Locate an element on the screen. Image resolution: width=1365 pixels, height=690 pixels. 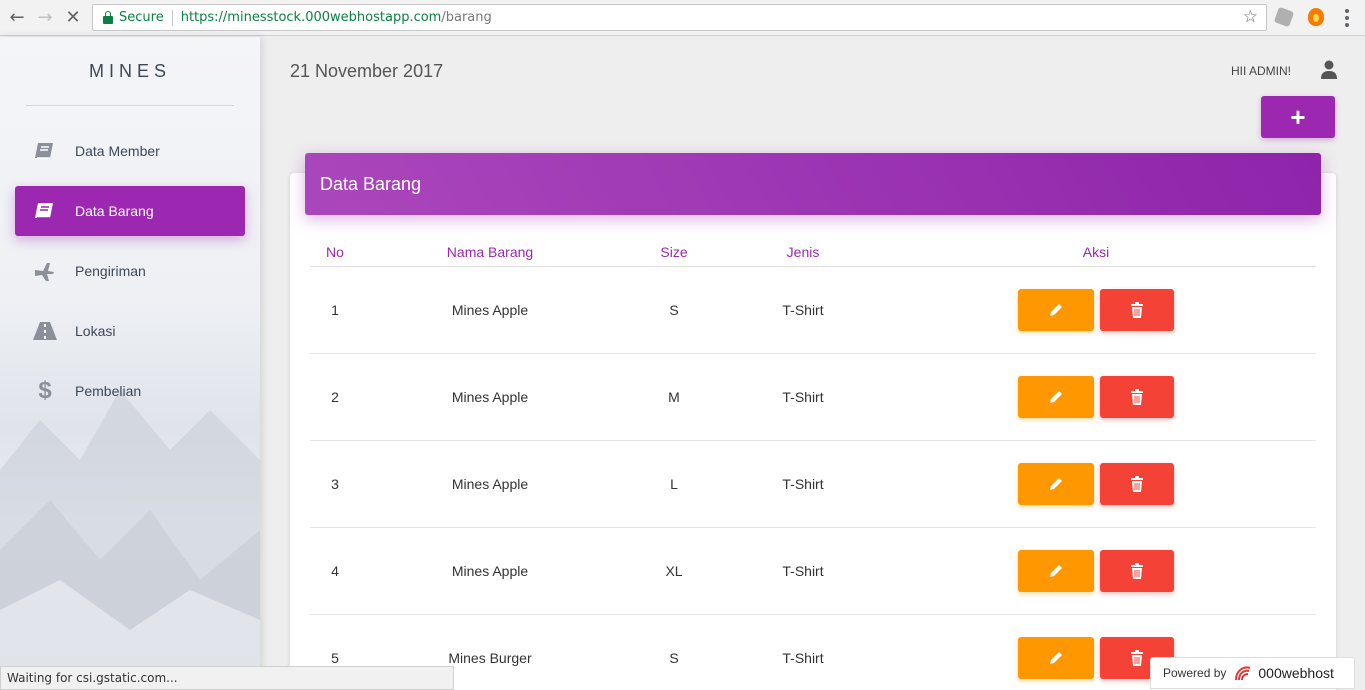
brand-logo: MINES is located at coordinates (130, 71).